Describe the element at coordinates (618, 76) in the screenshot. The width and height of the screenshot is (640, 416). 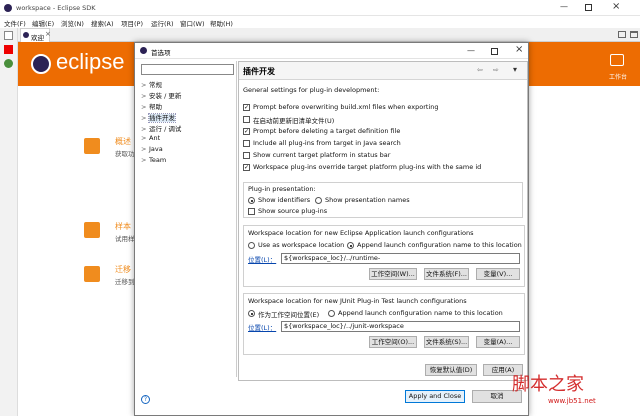
I see `workbench-label: 工作台` at that location.